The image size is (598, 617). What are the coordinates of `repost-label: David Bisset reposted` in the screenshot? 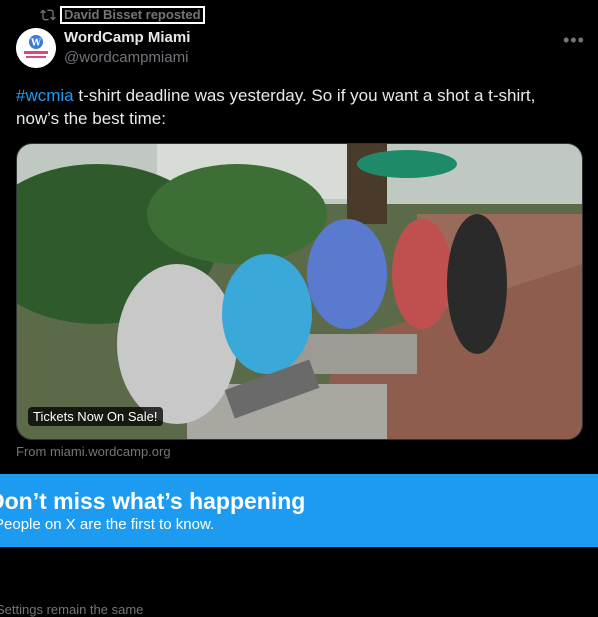 It's located at (132, 15).